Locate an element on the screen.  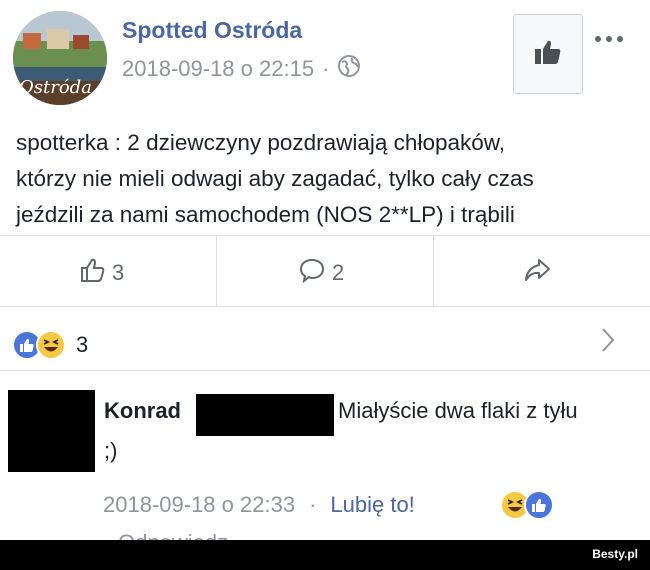
share-icon is located at coordinates (537, 273).